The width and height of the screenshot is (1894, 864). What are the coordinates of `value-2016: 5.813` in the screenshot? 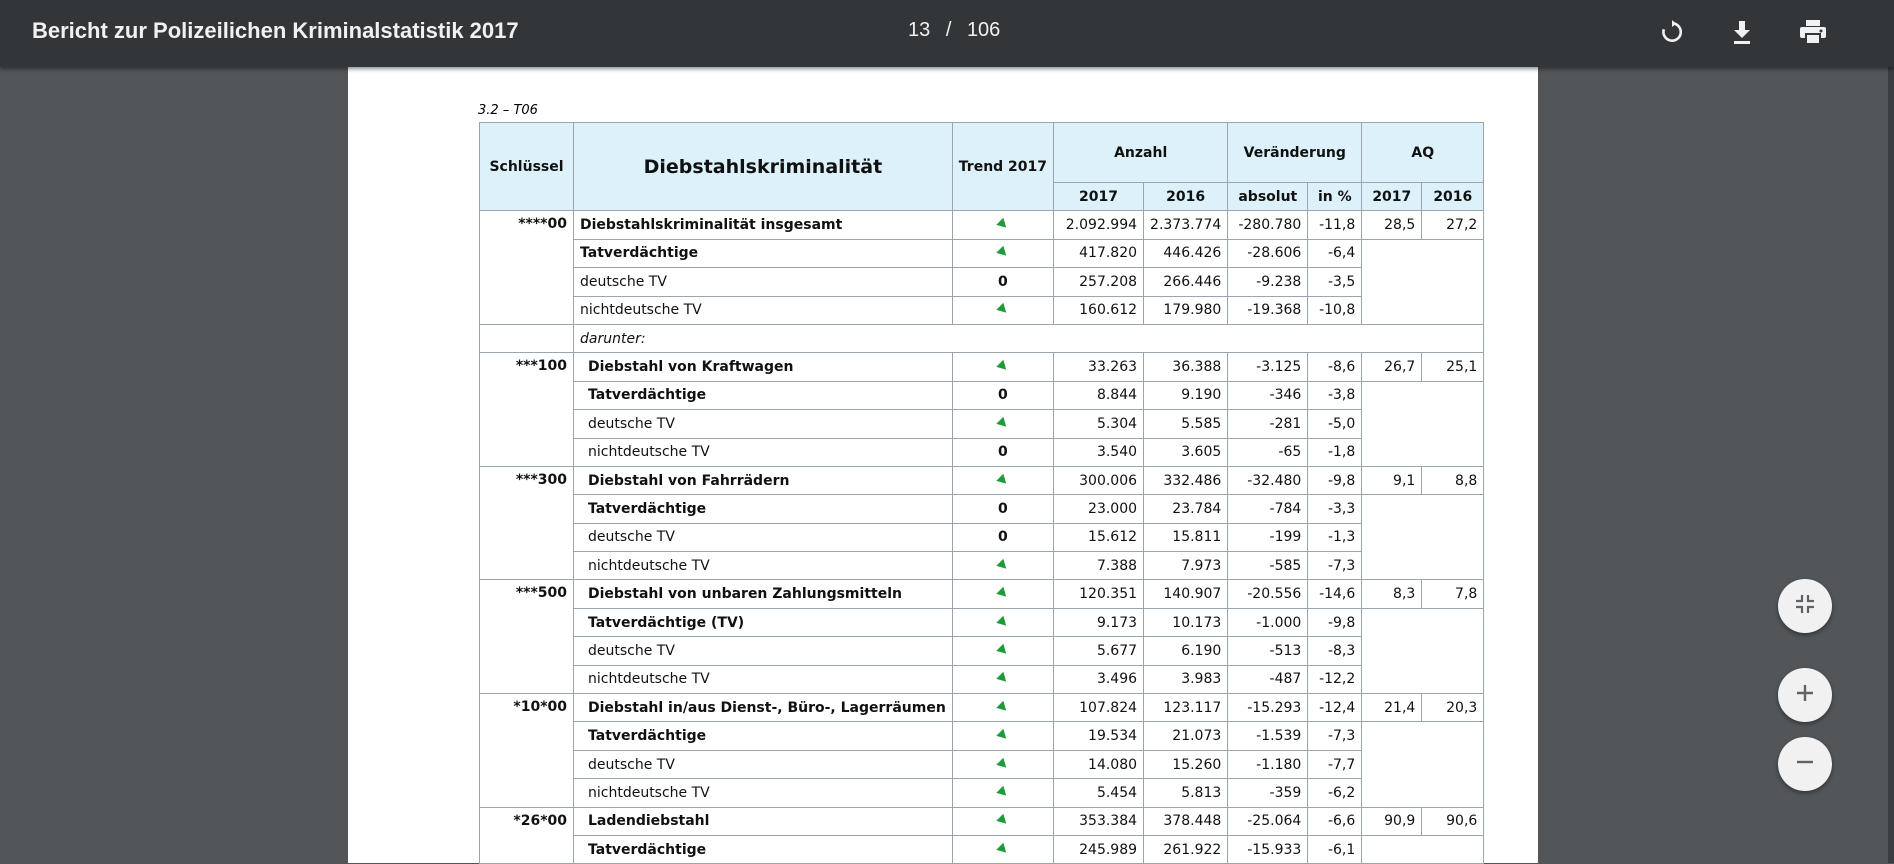 It's located at (1186, 793).